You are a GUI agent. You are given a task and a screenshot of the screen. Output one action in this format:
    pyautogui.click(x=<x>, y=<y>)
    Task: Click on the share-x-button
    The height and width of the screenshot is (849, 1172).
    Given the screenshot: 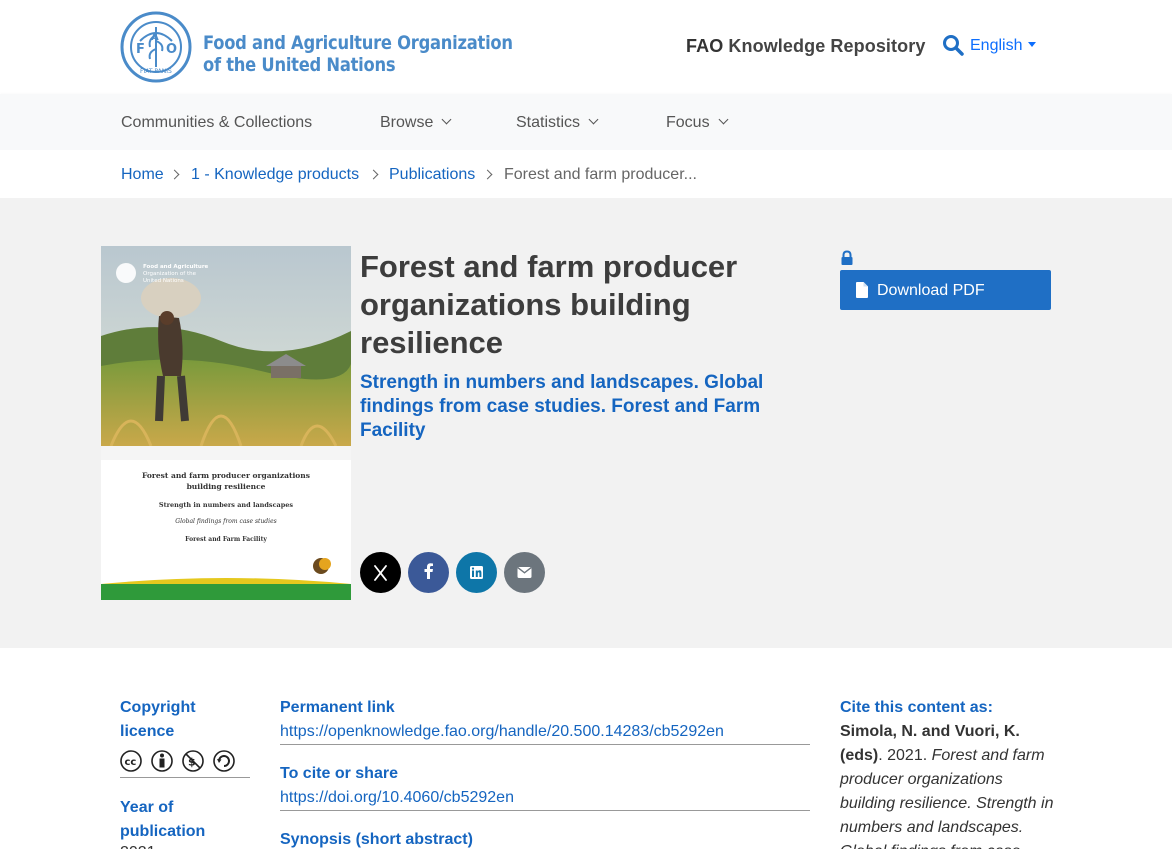 What is the action you would take?
    pyautogui.click(x=380, y=572)
    